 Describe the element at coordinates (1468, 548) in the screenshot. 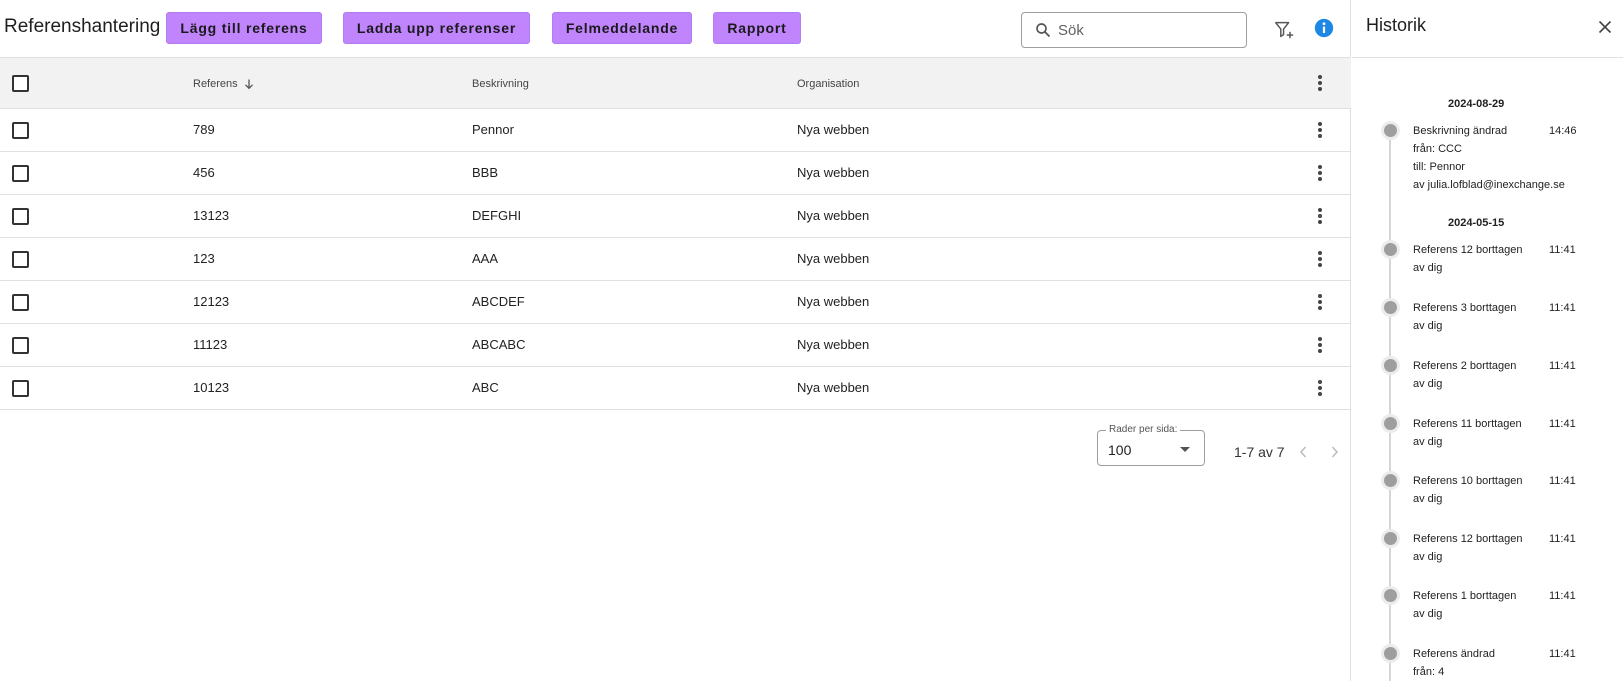

I see `history-entry-text: Referens 12 borttagen av dig` at that location.